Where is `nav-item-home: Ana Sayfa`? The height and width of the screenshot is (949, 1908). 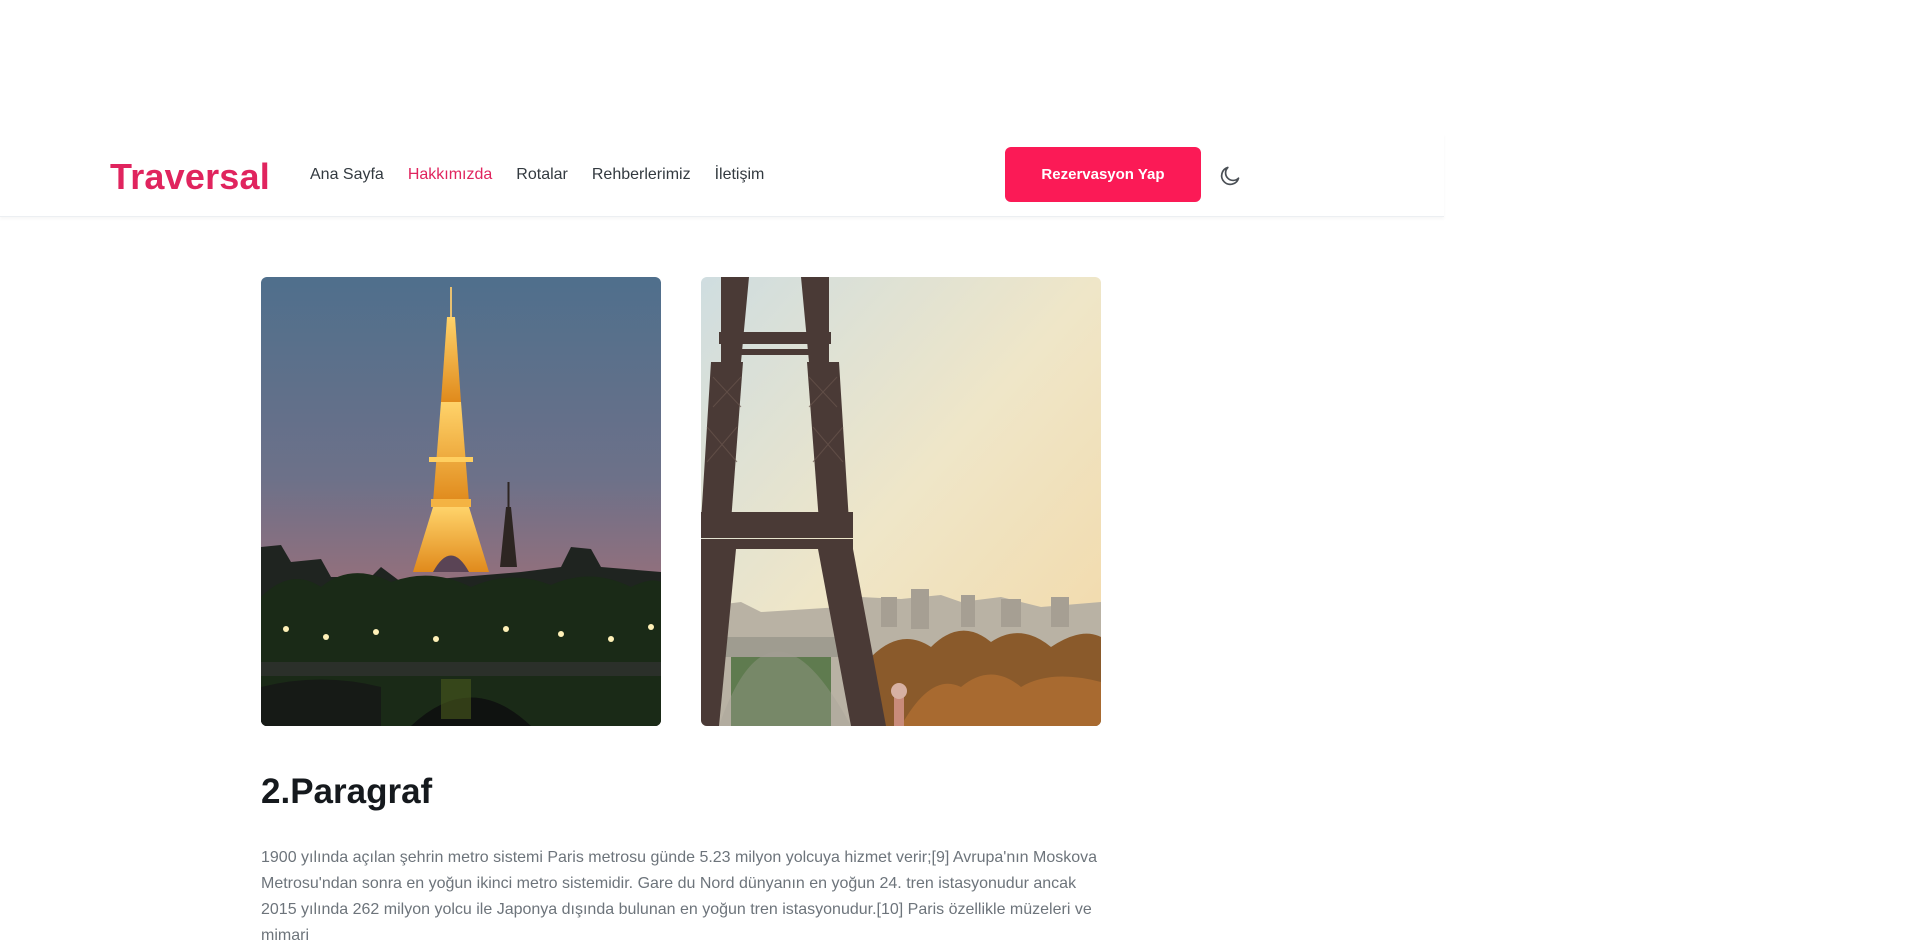 nav-item-home: Ana Sayfa is located at coordinates (347, 175).